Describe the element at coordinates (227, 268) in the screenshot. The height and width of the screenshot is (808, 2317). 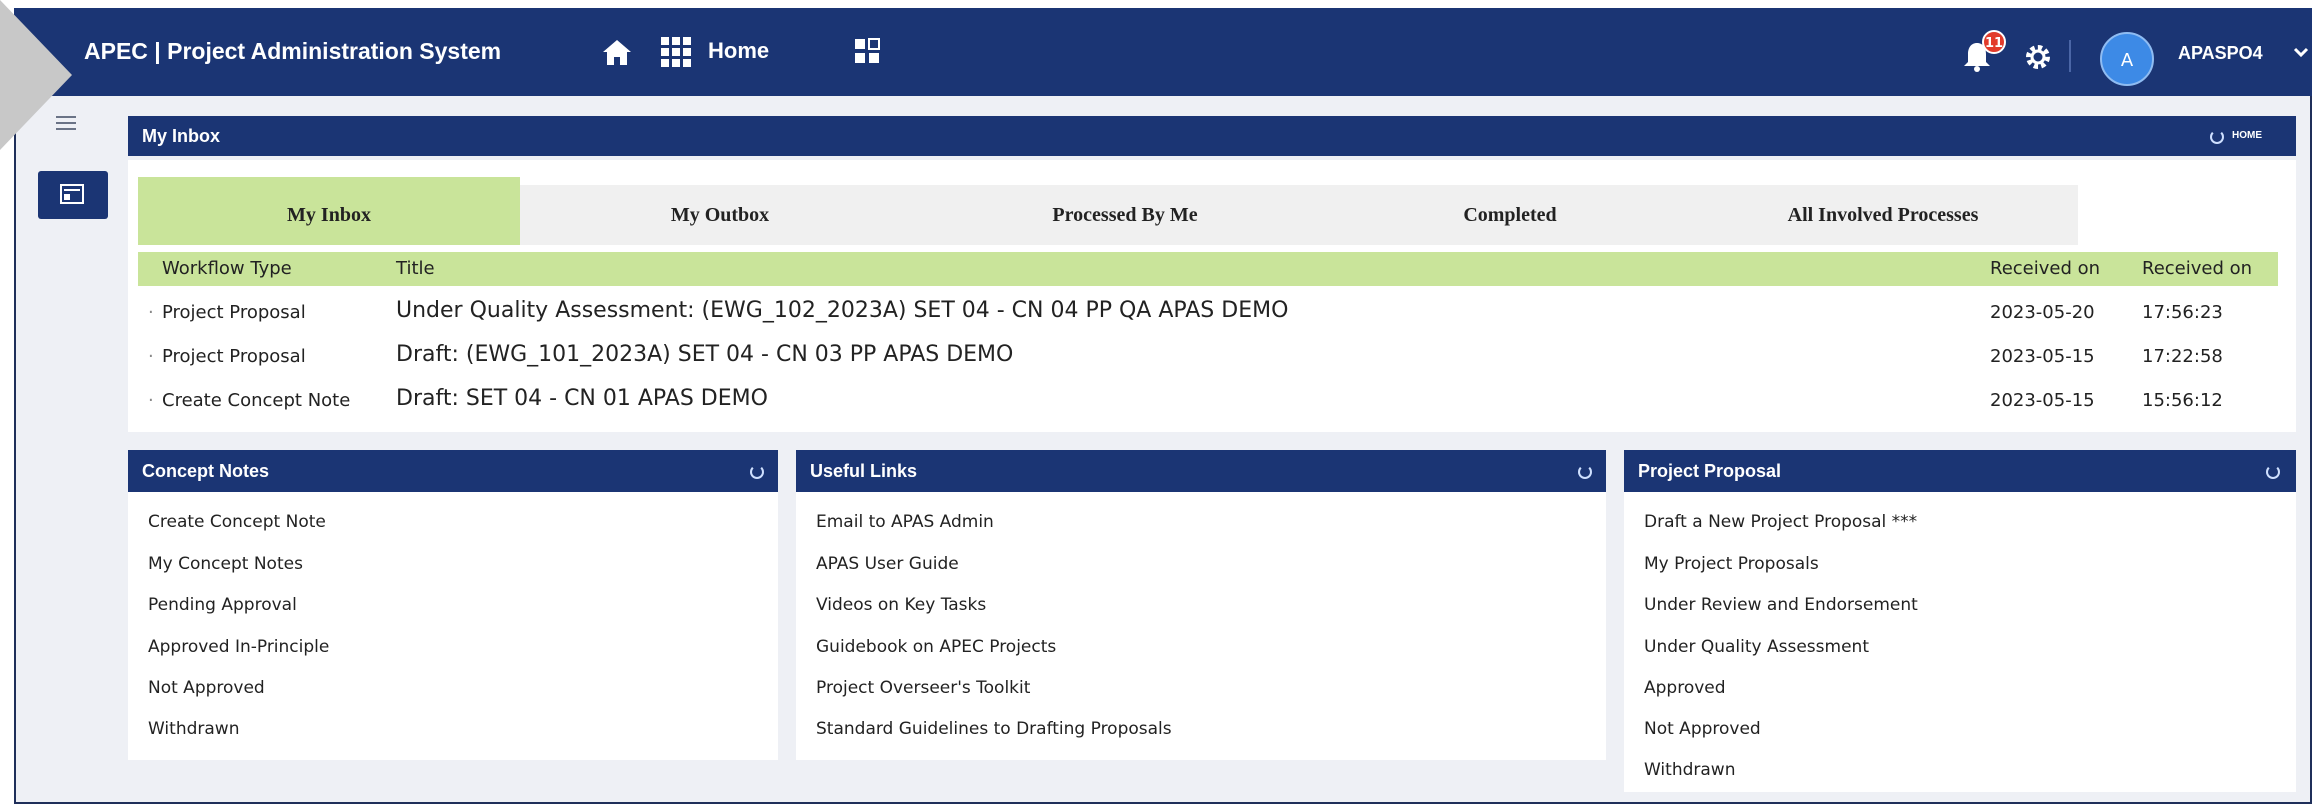
I see `column-workflow-type: Workflow Type` at that location.